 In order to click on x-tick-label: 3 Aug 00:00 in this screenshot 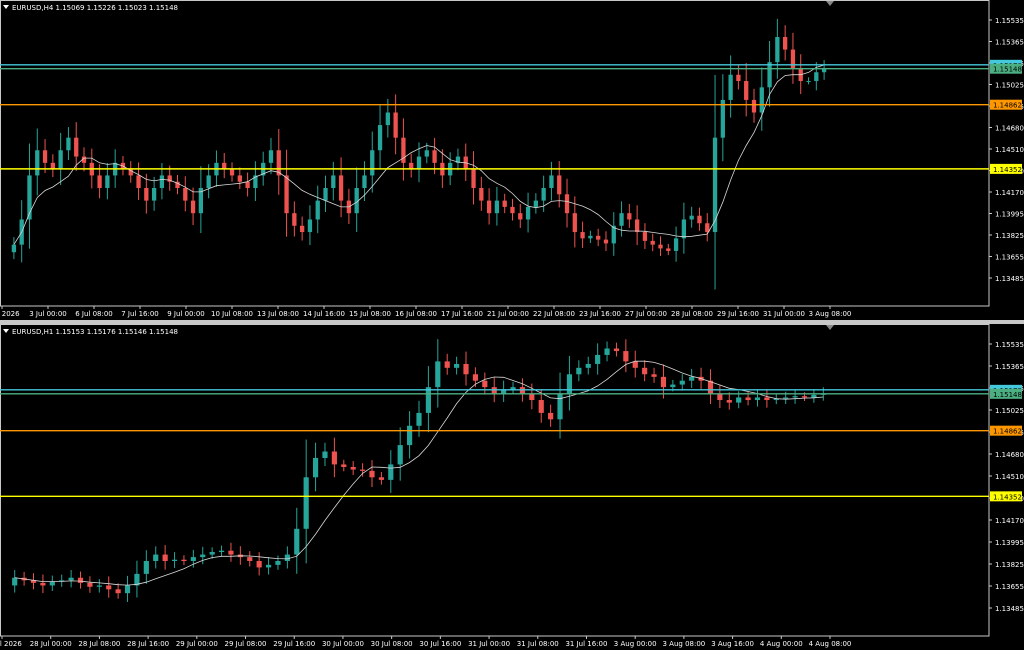, I will do `click(635, 644)`.